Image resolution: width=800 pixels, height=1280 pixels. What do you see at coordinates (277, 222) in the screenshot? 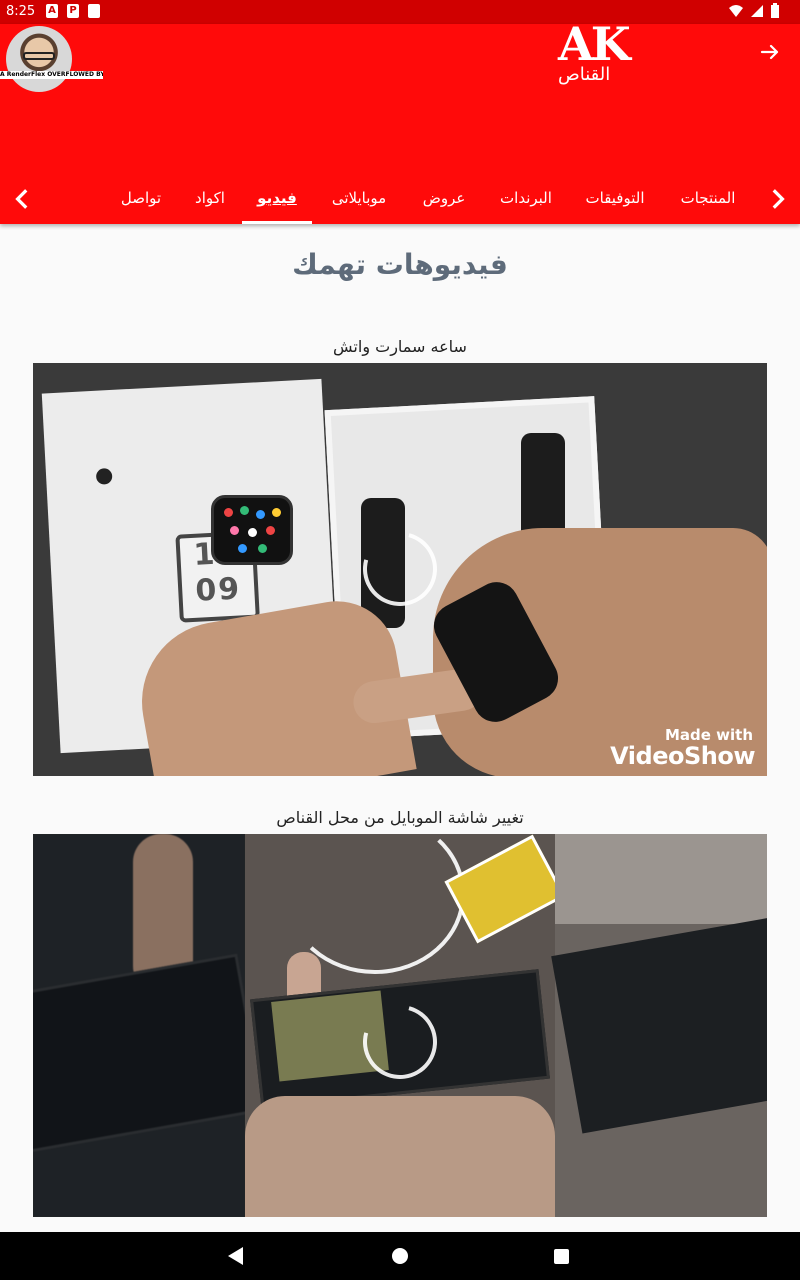
I see `active-tab-indicator` at bounding box center [277, 222].